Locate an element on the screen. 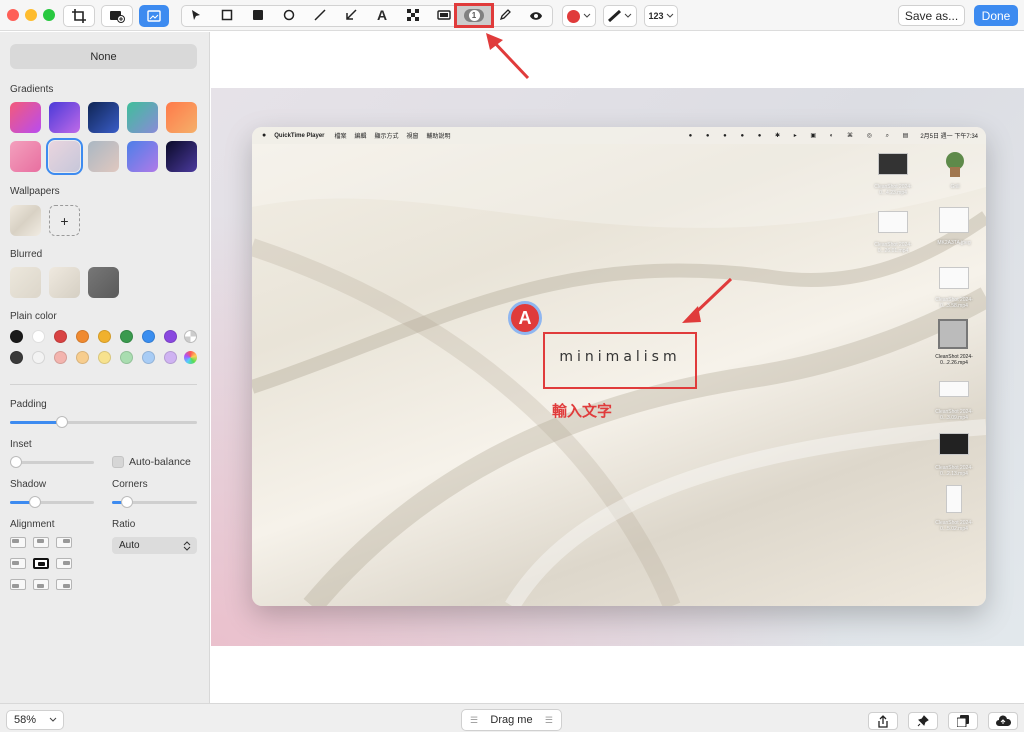  done-button: Done is located at coordinates (996, 15).